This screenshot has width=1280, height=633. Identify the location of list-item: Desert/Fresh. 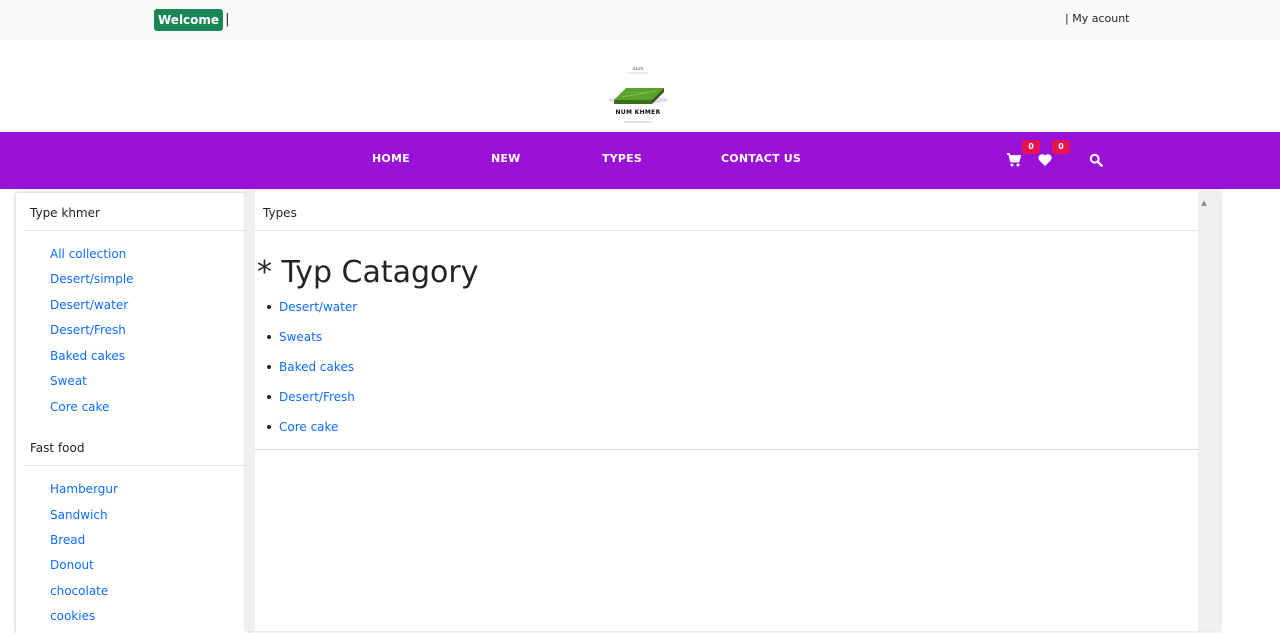
(311, 397).